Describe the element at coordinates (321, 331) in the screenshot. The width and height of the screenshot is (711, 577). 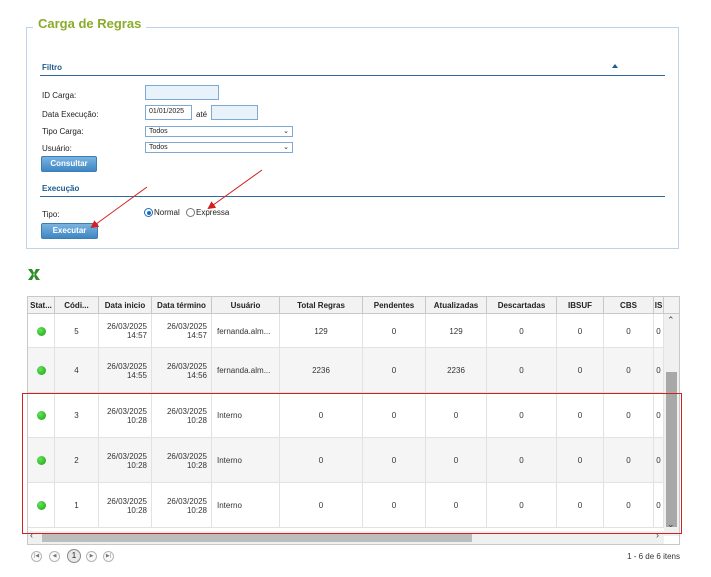
I see `total-regras-cell: 129` at that location.